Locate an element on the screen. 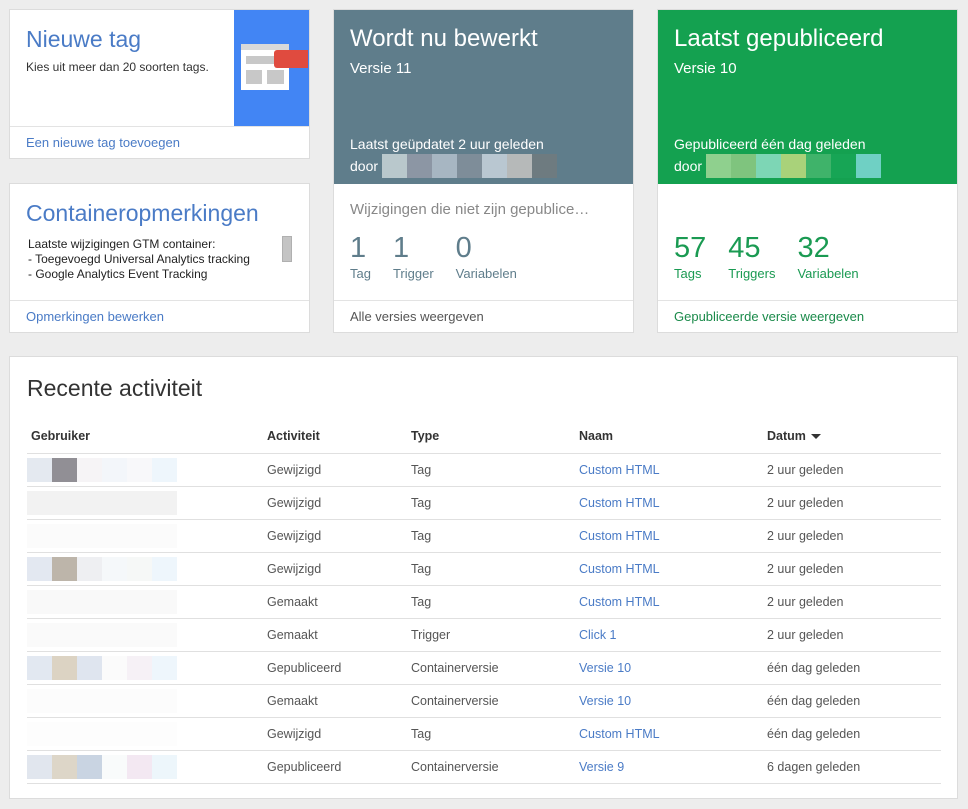 Image resolution: width=968 pixels, height=809 pixels. stat-label: Tag is located at coordinates (360, 273).